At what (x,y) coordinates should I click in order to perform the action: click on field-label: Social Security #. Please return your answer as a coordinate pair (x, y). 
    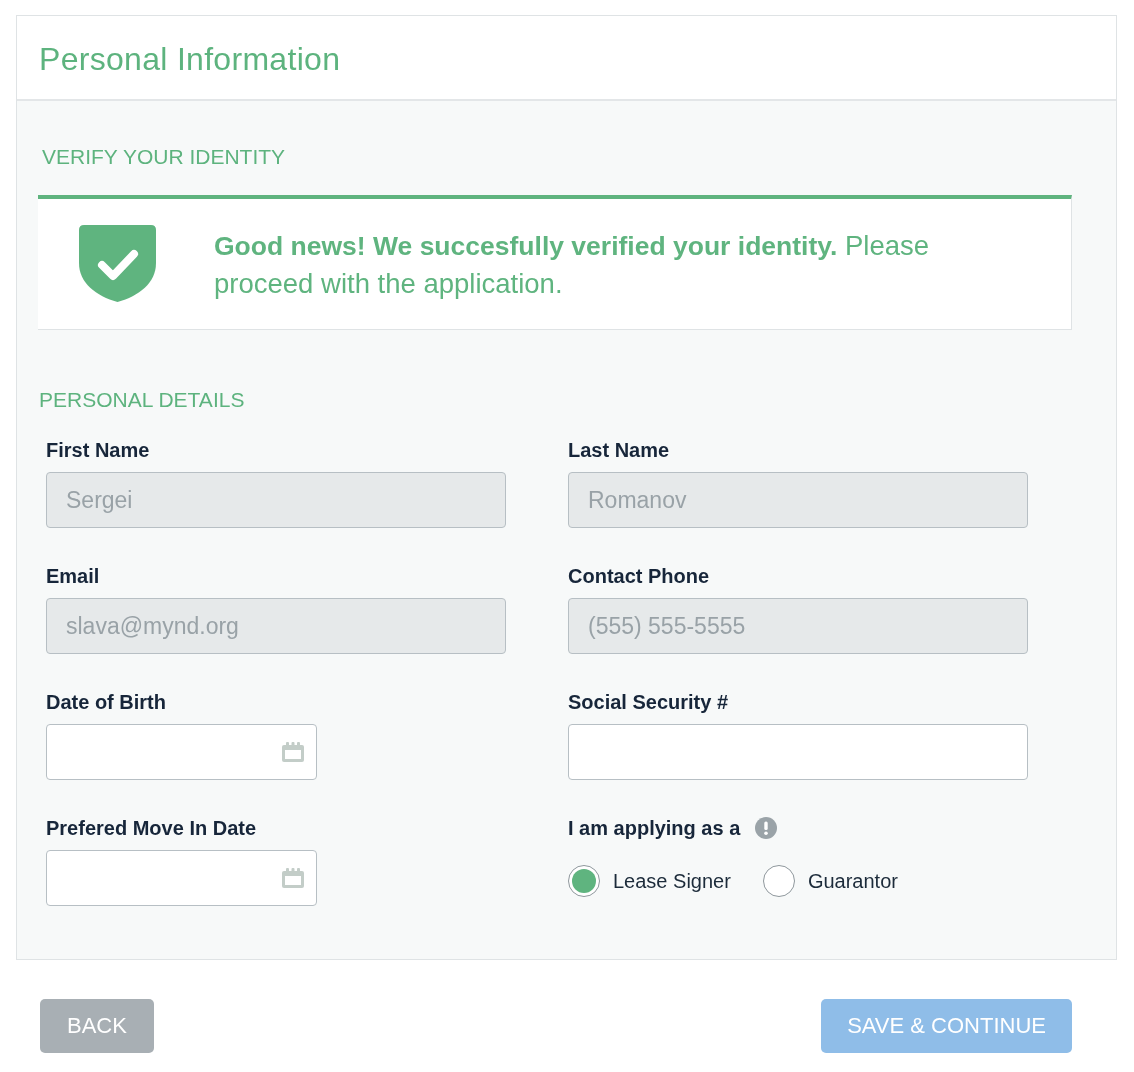
    Looking at the image, I should click on (648, 702).